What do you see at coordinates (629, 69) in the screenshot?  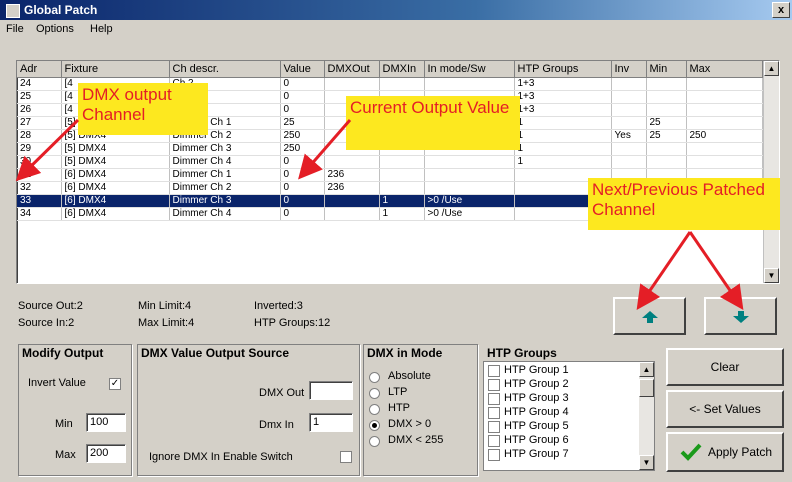 I see `column-header: Inv` at bounding box center [629, 69].